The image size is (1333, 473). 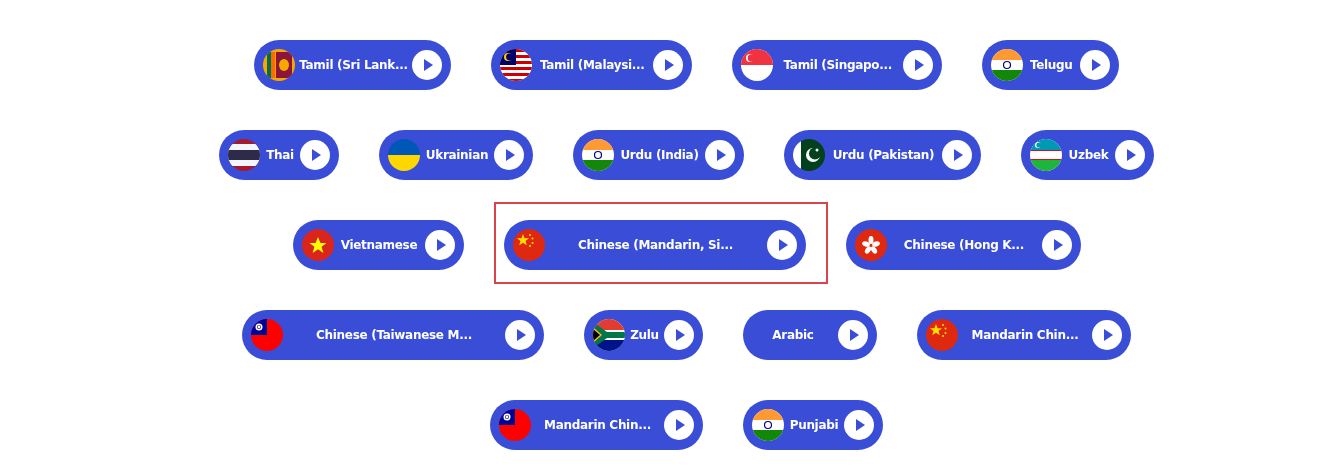 What do you see at coordinates (378, 245) in the screenshot?
I see `language-button: Vietnamese` at bounding box center [378, 245].